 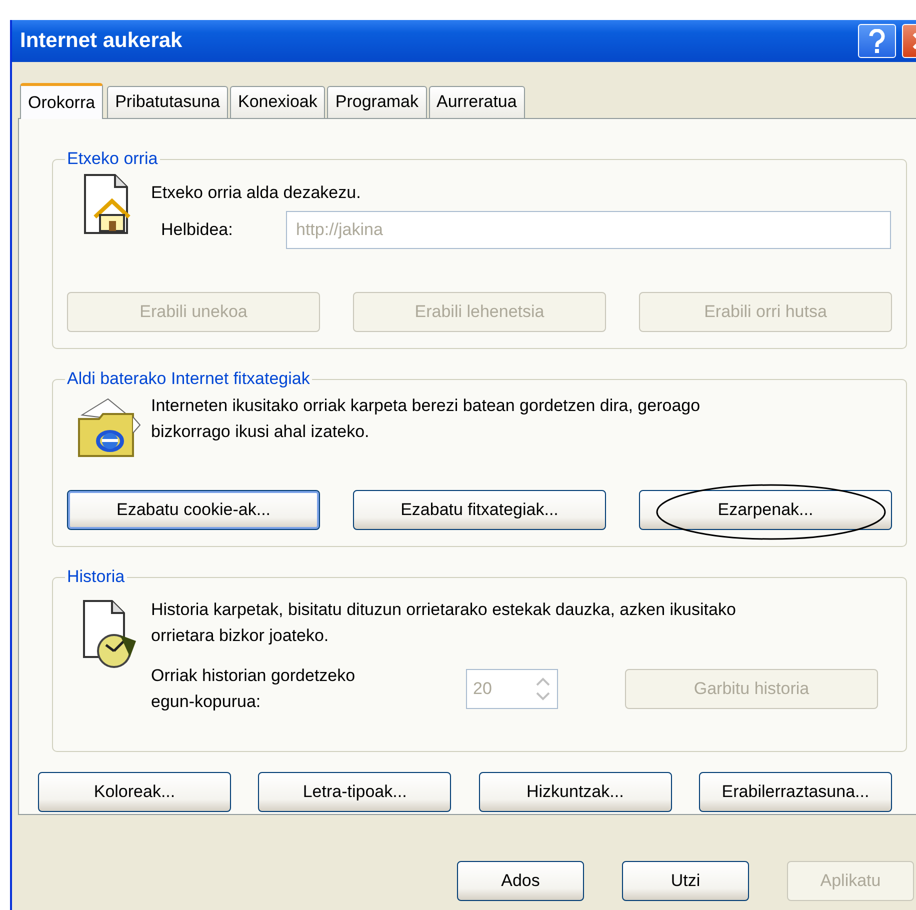 I want to click on push-button: Ados, so click(x=520, y=881).